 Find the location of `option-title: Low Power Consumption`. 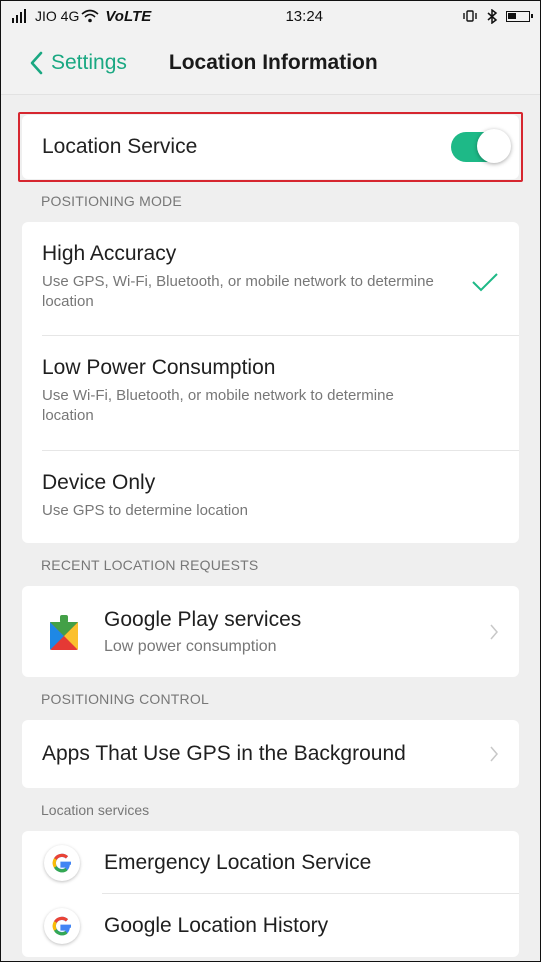

option-title: Low Power Consumption is located at coordinates (159, 367).